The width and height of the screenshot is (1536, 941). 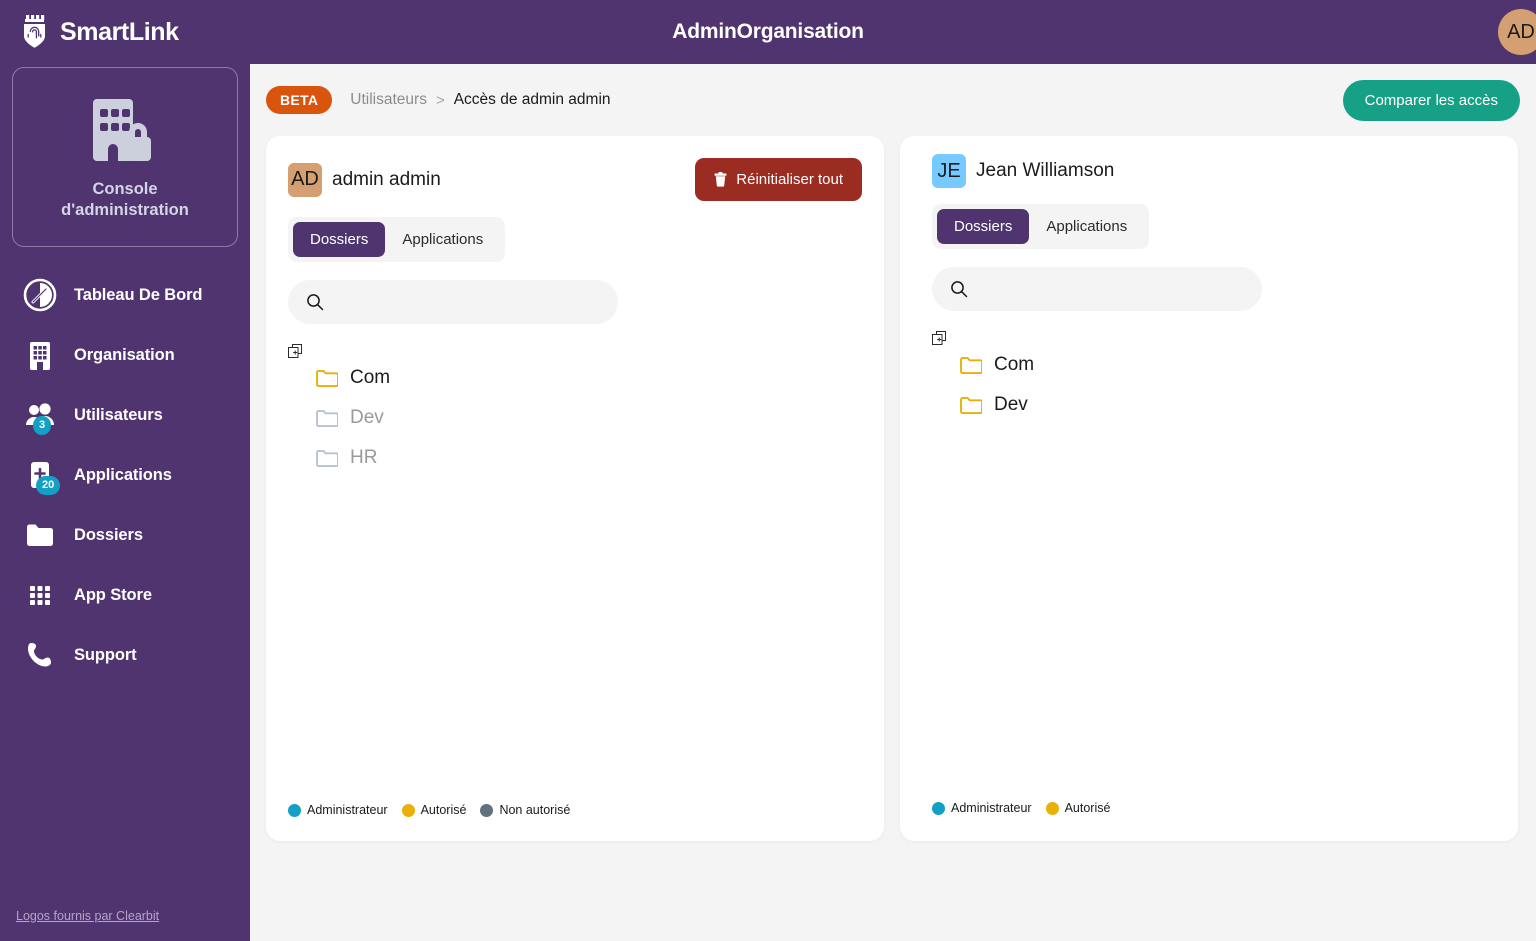 I want to click on sidebar-item-label: Applications, so click(x=123, y=474).